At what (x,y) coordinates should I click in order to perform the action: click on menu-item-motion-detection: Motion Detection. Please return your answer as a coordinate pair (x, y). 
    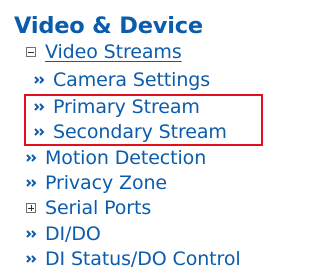
    Looking at the image, I should click on (116, 158).